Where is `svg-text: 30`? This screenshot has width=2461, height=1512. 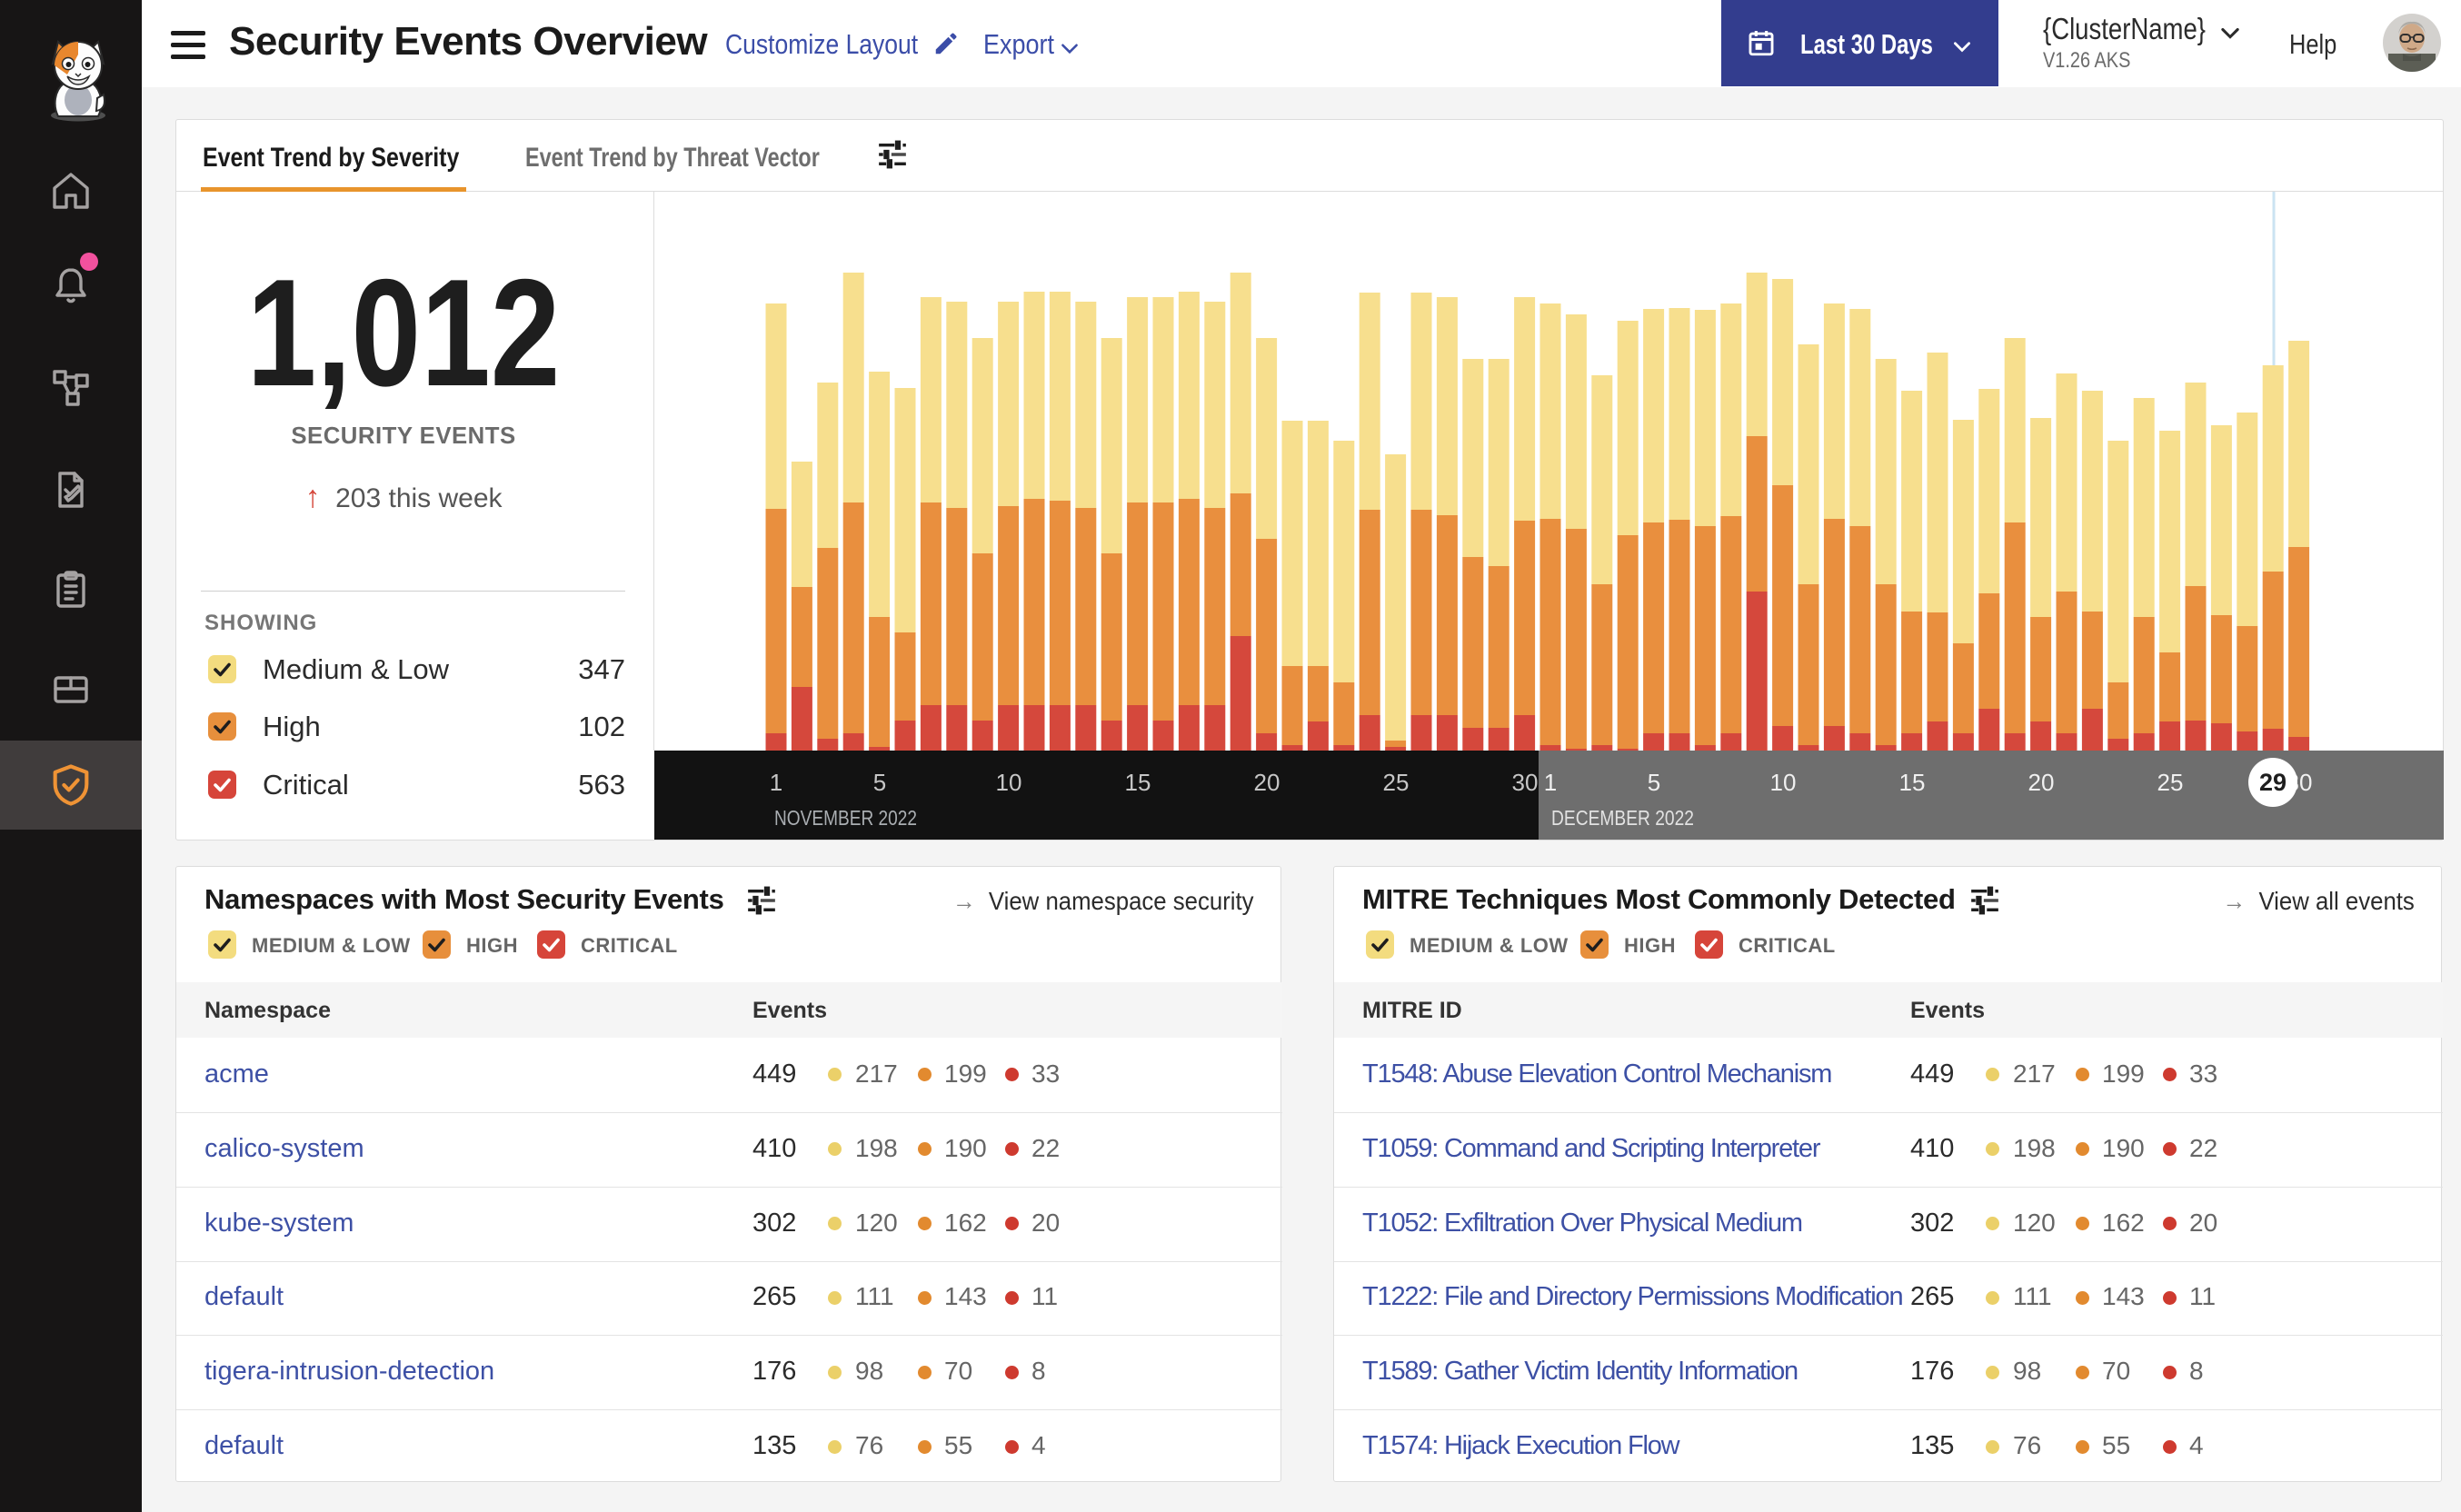
svg-text: 30 is located at coordinates (1525, 782).